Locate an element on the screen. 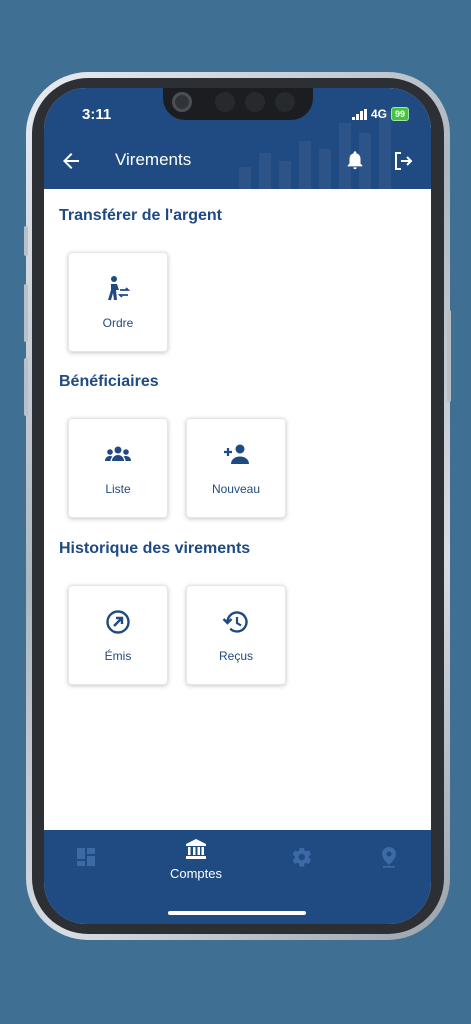 This screenshot has height=1024, width=471. signal-icon is located at coordinates (359, 114).